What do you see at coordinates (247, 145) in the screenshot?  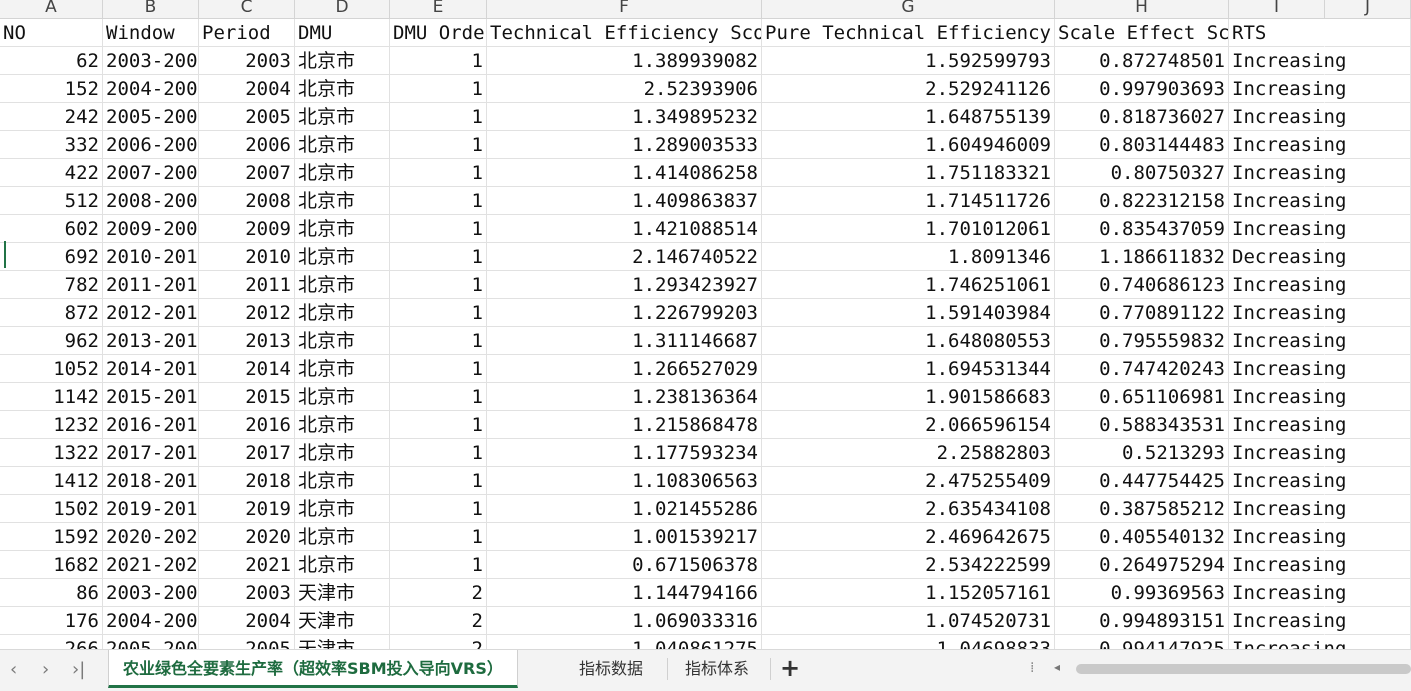 I see `cell-period: 2006` at bounding box center [247, 145].